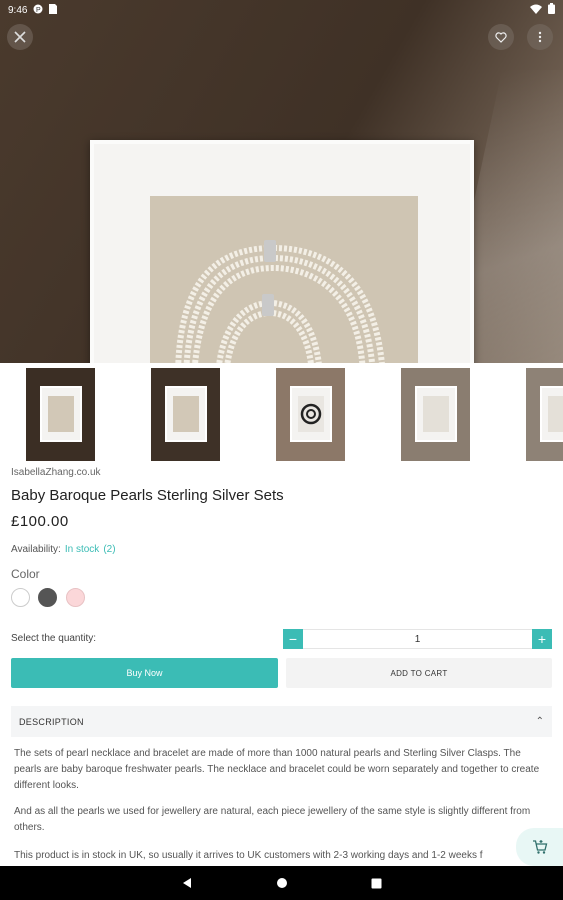 The height and width of the screenshot is (900, 563). Describe the element at coordinates (82, 549) in the screenshot. I see `stock-status: In stock` at that location.